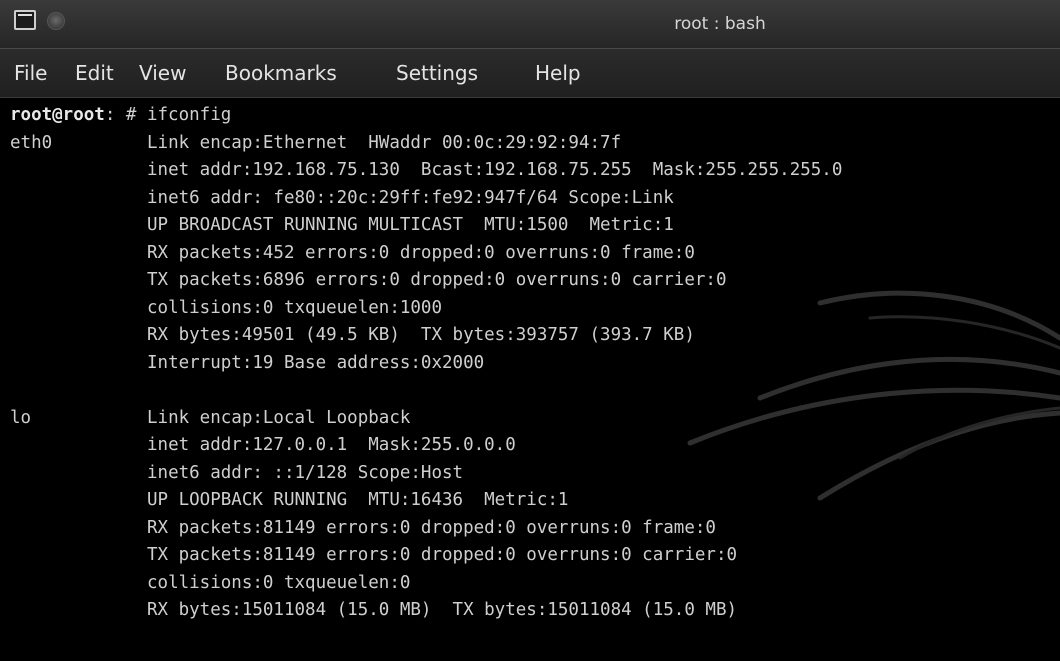 The image size is (1060, 661). I want to click on output-line: UP LOOPBACK RUNNING MTU:16436 Metric:1, so click(289, 501).